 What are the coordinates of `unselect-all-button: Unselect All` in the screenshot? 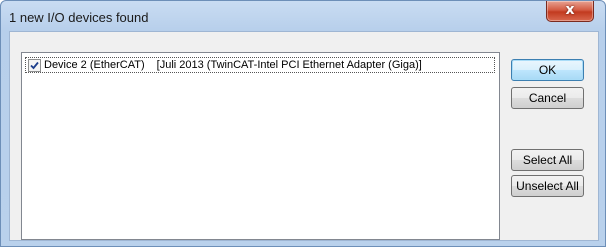 It's located at (547, 186).